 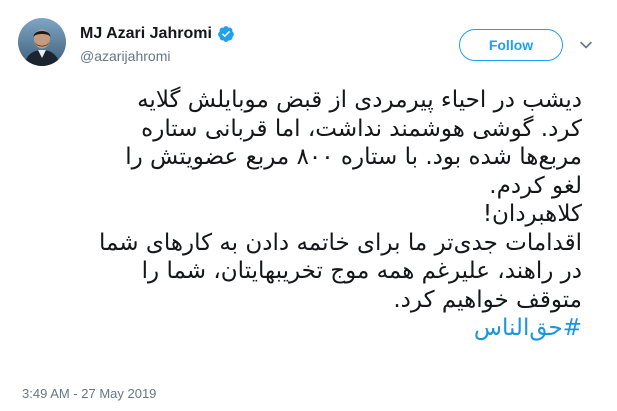 I want to click on display-name-row: MJ Azari Jahromi, so click(x=157, y=34).